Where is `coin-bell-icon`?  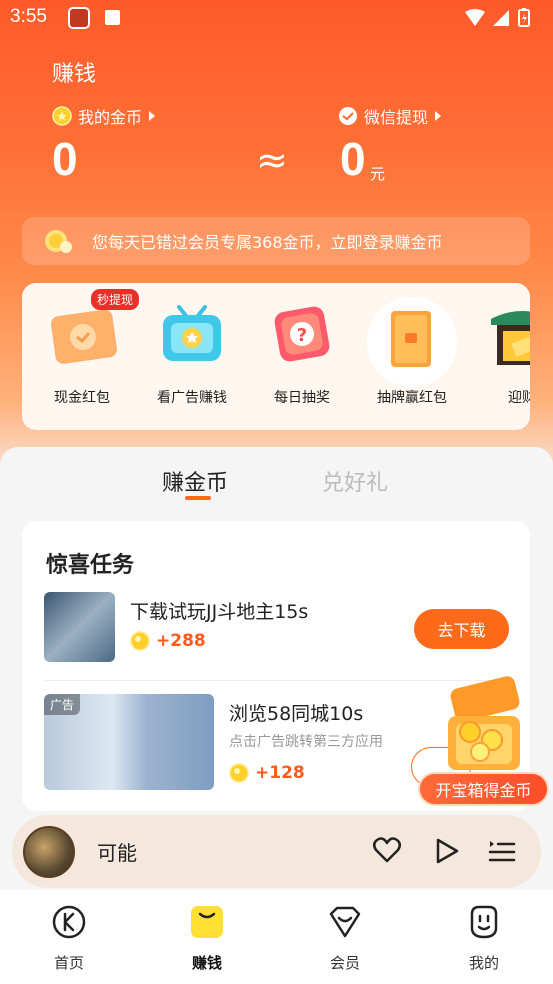 coin-bell-icon is located at coordinates (58, 241).